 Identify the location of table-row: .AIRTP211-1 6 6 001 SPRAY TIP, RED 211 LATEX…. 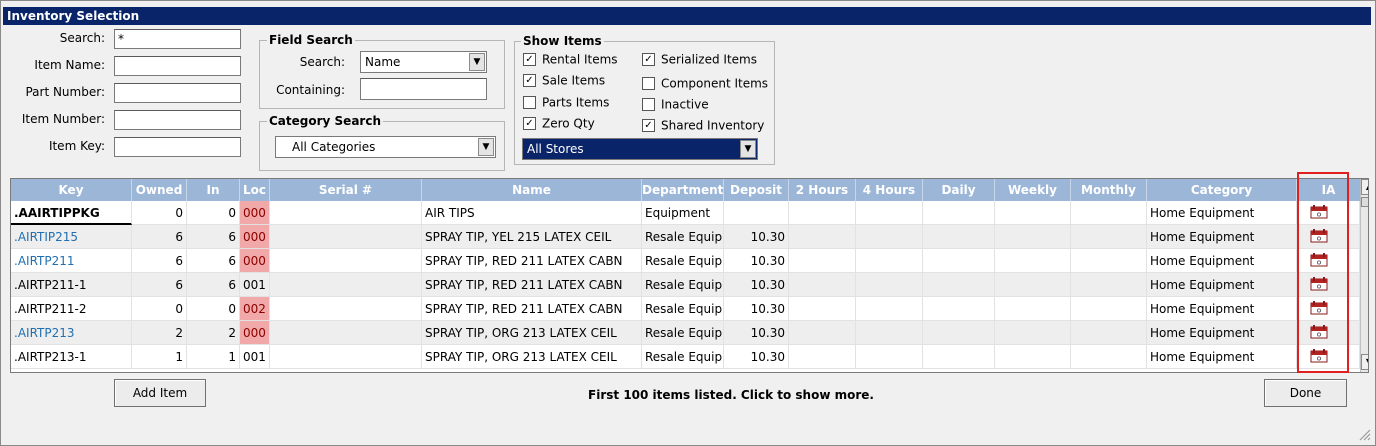
(685, 285).